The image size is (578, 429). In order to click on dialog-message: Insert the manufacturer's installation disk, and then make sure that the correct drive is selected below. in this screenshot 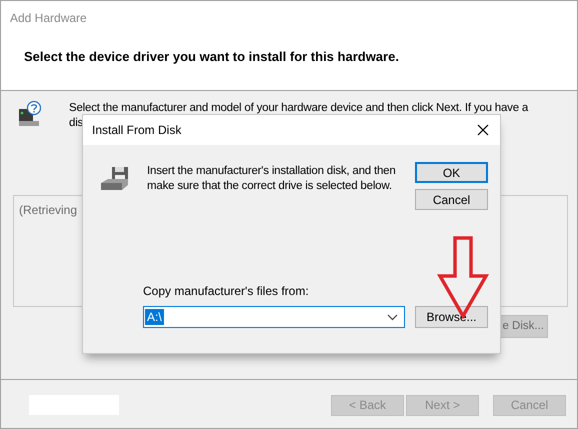, I will do `click(272, 179)`.